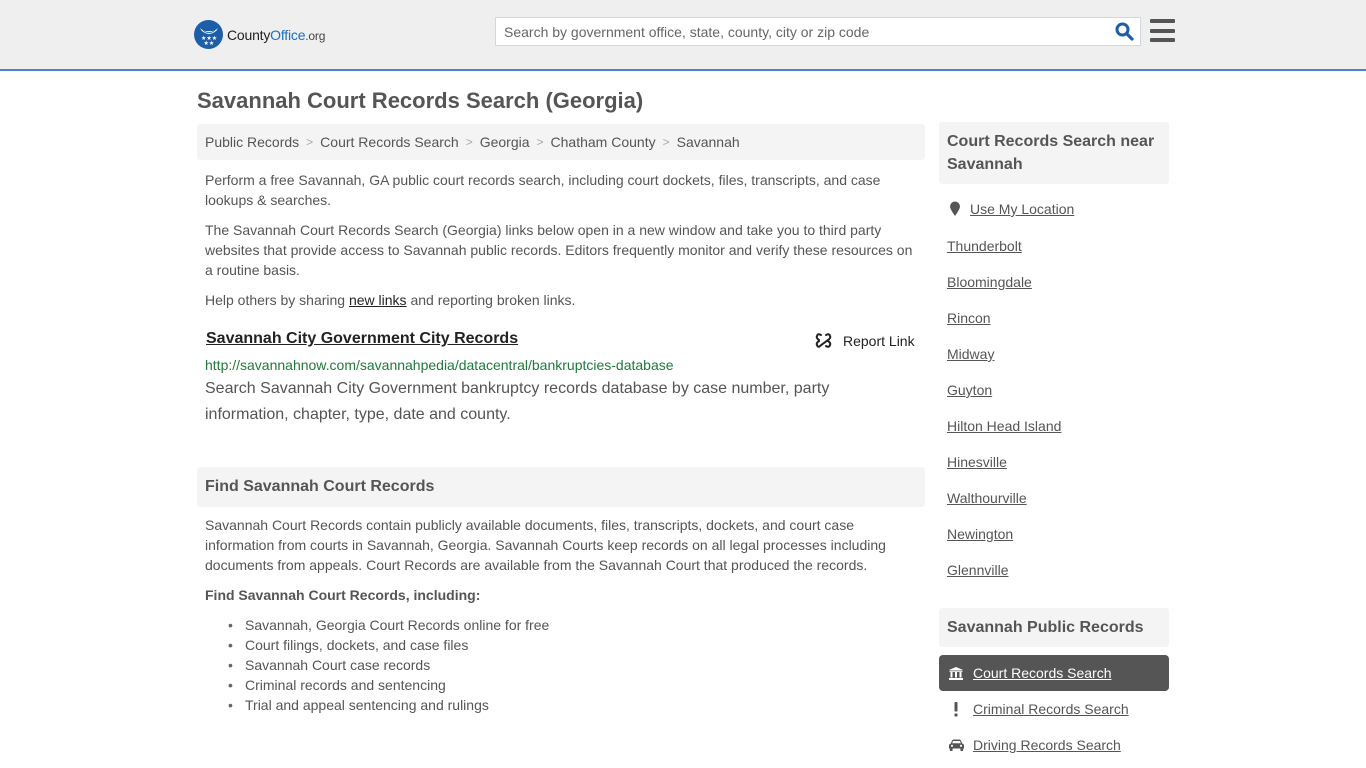  What do you see at coordinates (315, 35) in the screenshot?
I see `logo-org: .org` at bounding box center [315, 35].